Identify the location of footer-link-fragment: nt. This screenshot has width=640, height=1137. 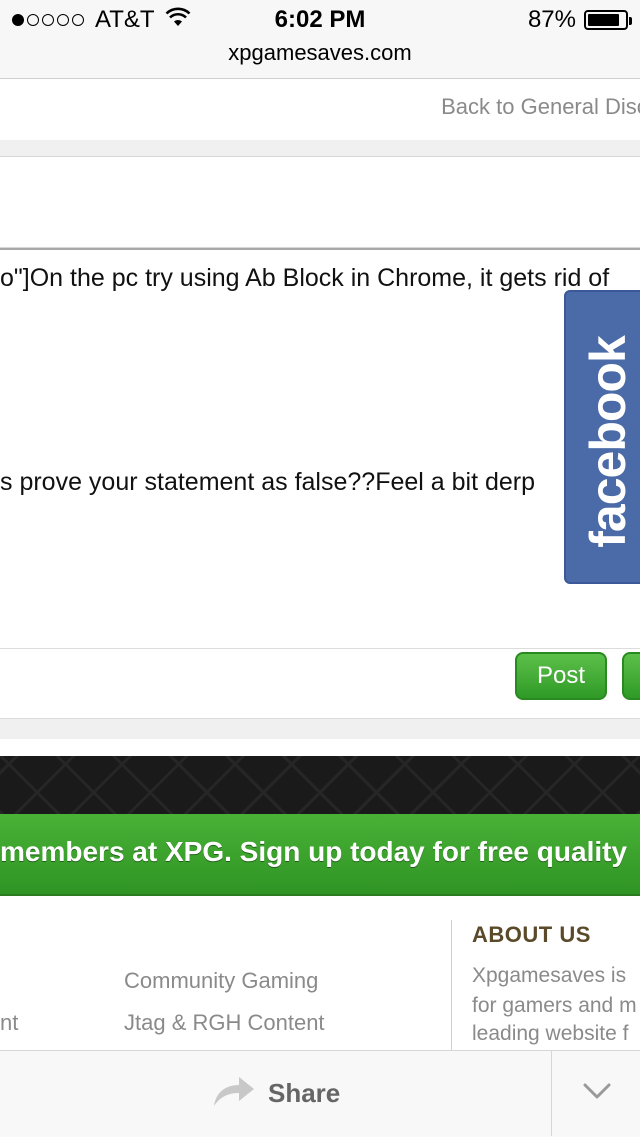
(9, 1023).